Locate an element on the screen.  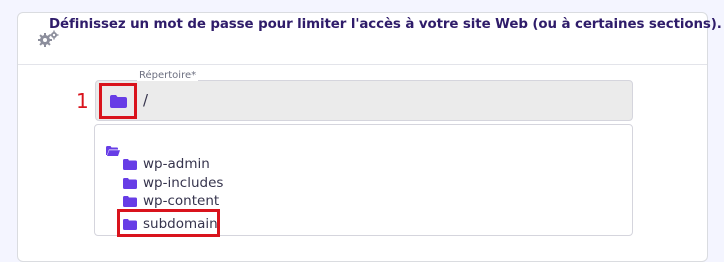
step-marker: 1 is located at coordinates (82, 101).